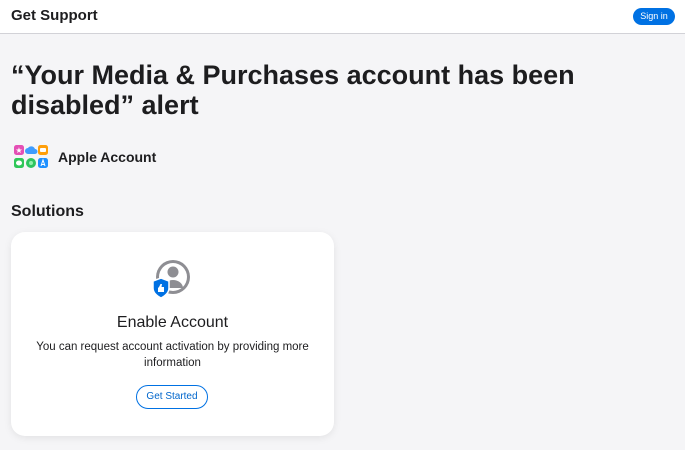 The height and width of the screenshot is (450, 685). What do you see at coordinates (47, 211) in the screenshot?
I see `solutions-heading: Solutions` at bounding box center [47, 211].